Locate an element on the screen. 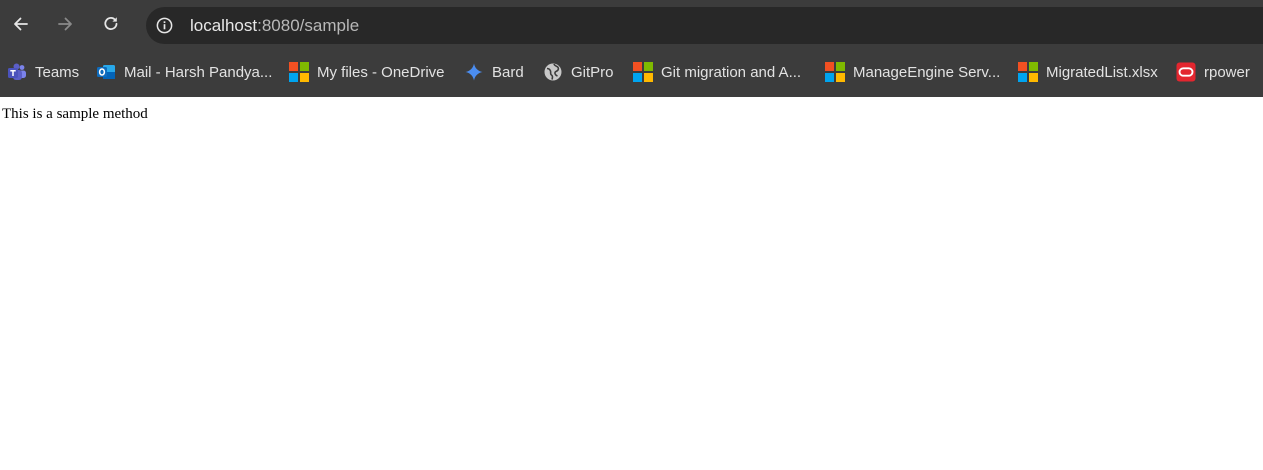  back-button is located at coordinates (21, 24).